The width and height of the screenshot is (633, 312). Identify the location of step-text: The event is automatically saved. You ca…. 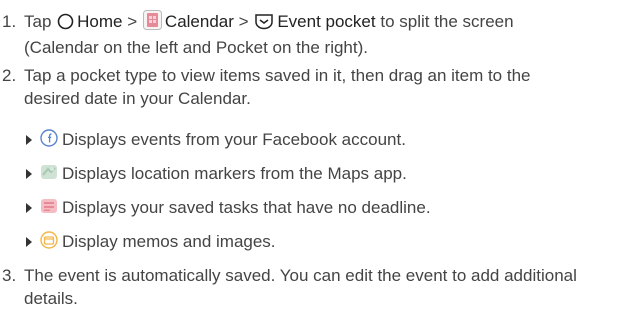
(324, 287).